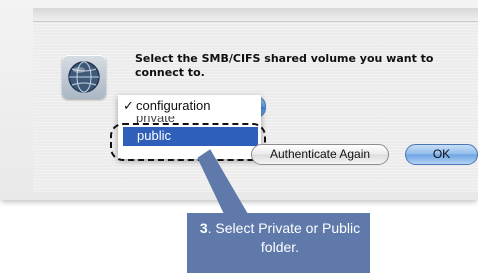 The width and height of the screenshot is (478, 273). What do you see at coordinates (284, 237) in the screenshot?
I see `callout-instruction: . Select Private or Public folder.` at bounding box center [284, 237].